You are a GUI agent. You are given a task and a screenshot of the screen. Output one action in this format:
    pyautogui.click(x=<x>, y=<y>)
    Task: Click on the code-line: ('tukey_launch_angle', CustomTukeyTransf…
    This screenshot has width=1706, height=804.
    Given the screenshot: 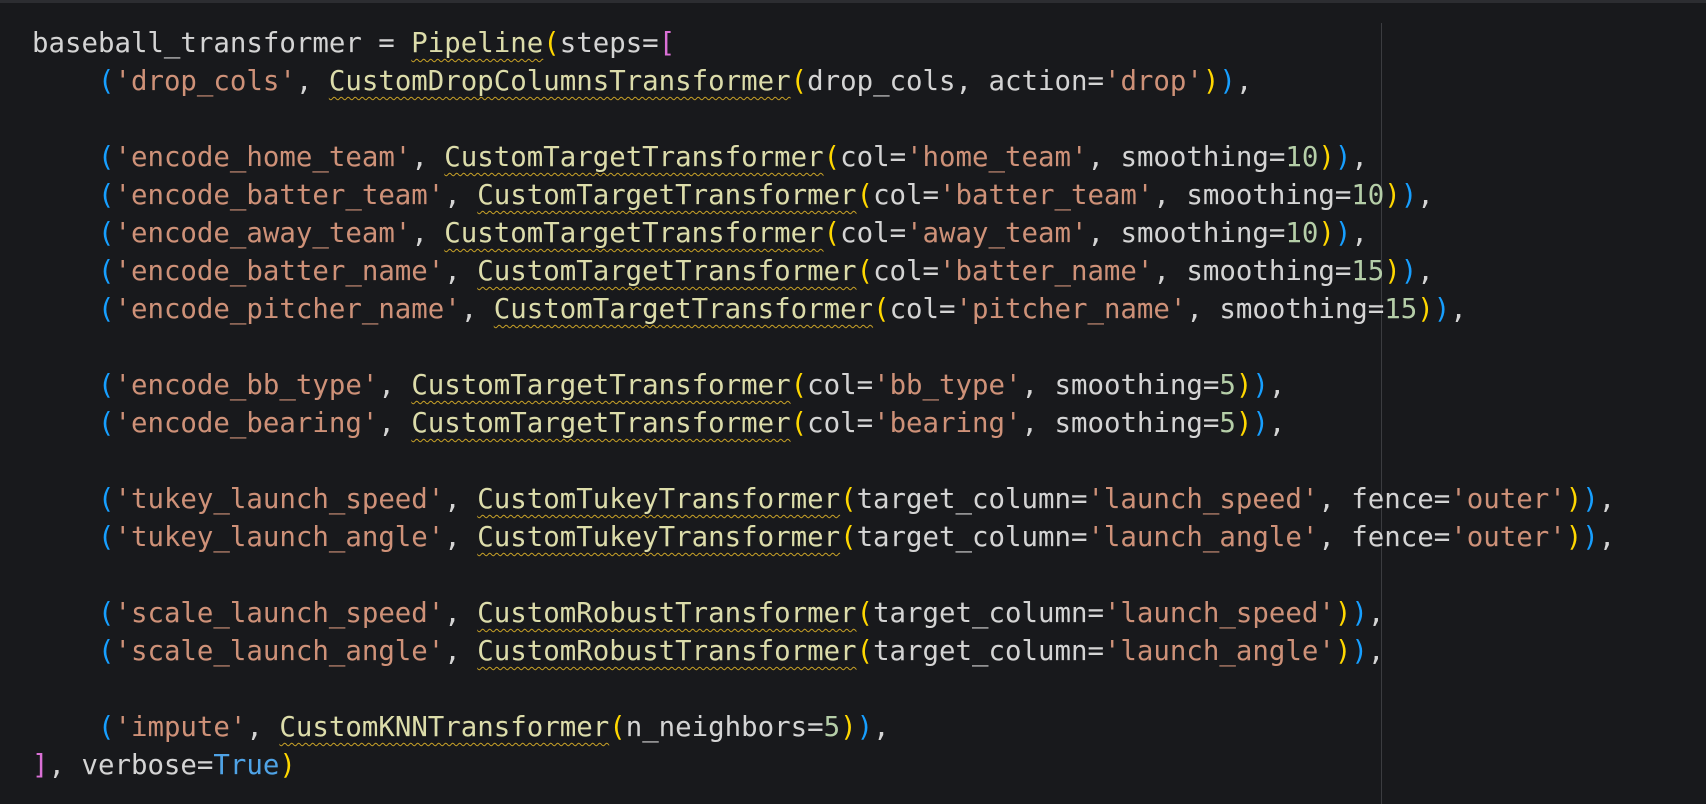 What is the action you would take?
    pyautogui.click(x=823, y=538)
    